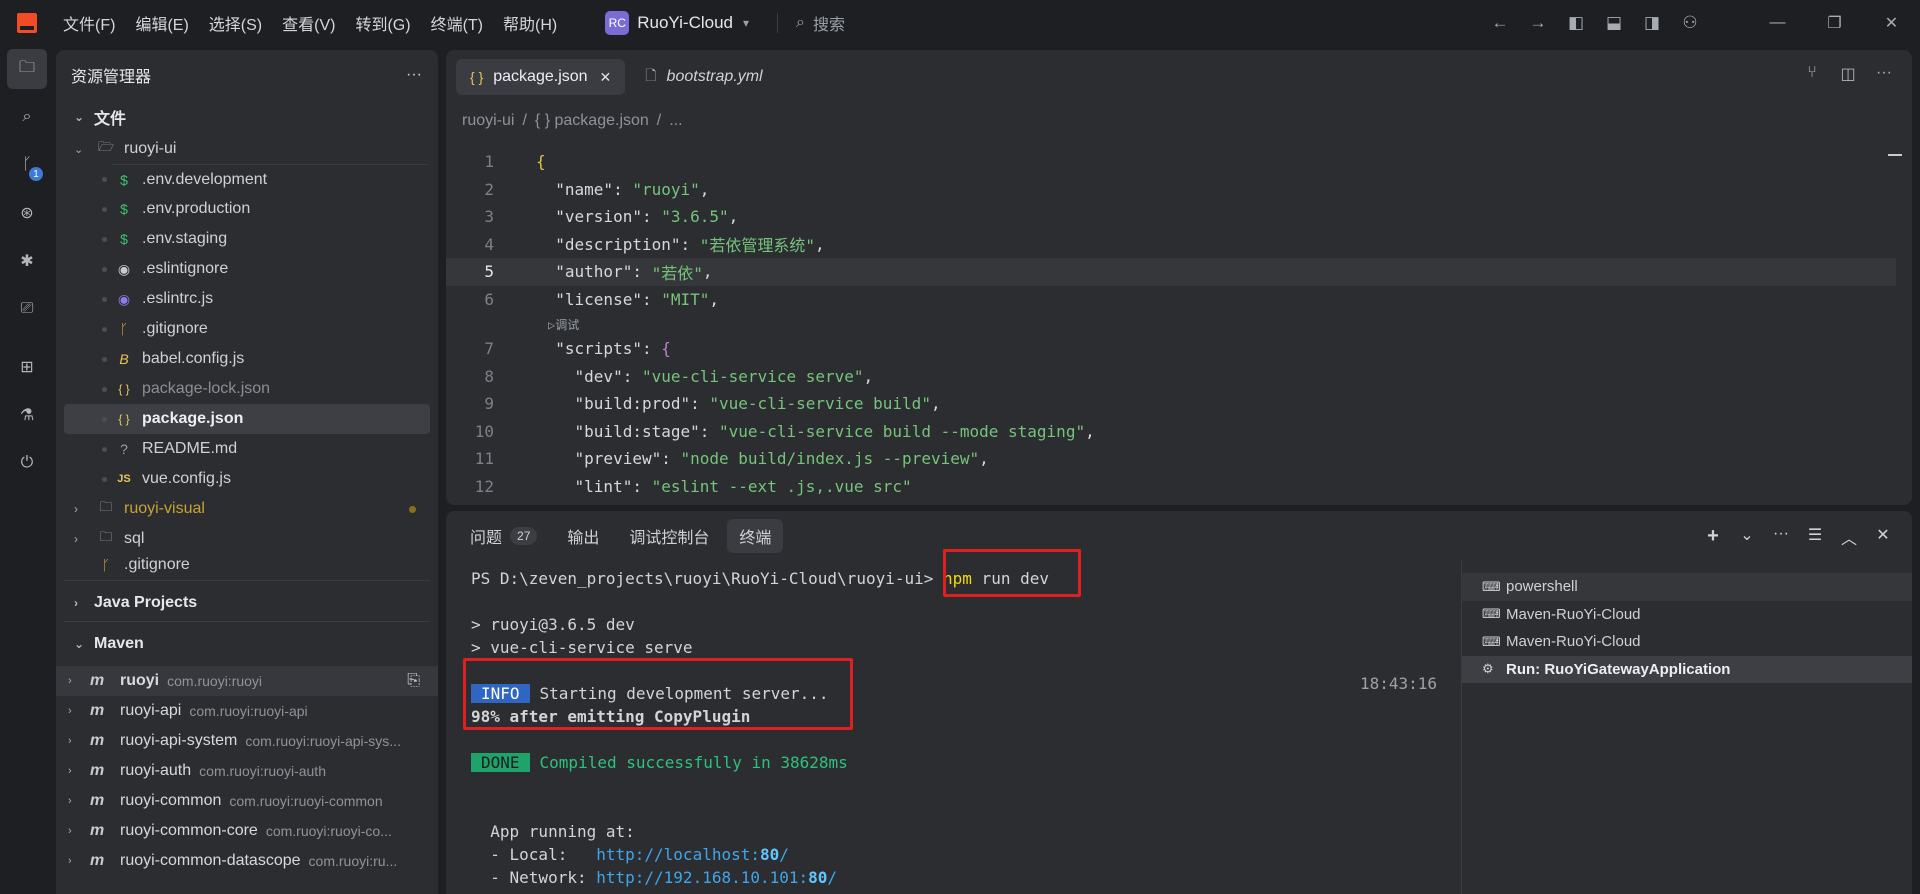 The image size is (1920, 894). I want to click on file-root-gitignore: ᚴ .gitignore, so click(247, 565).